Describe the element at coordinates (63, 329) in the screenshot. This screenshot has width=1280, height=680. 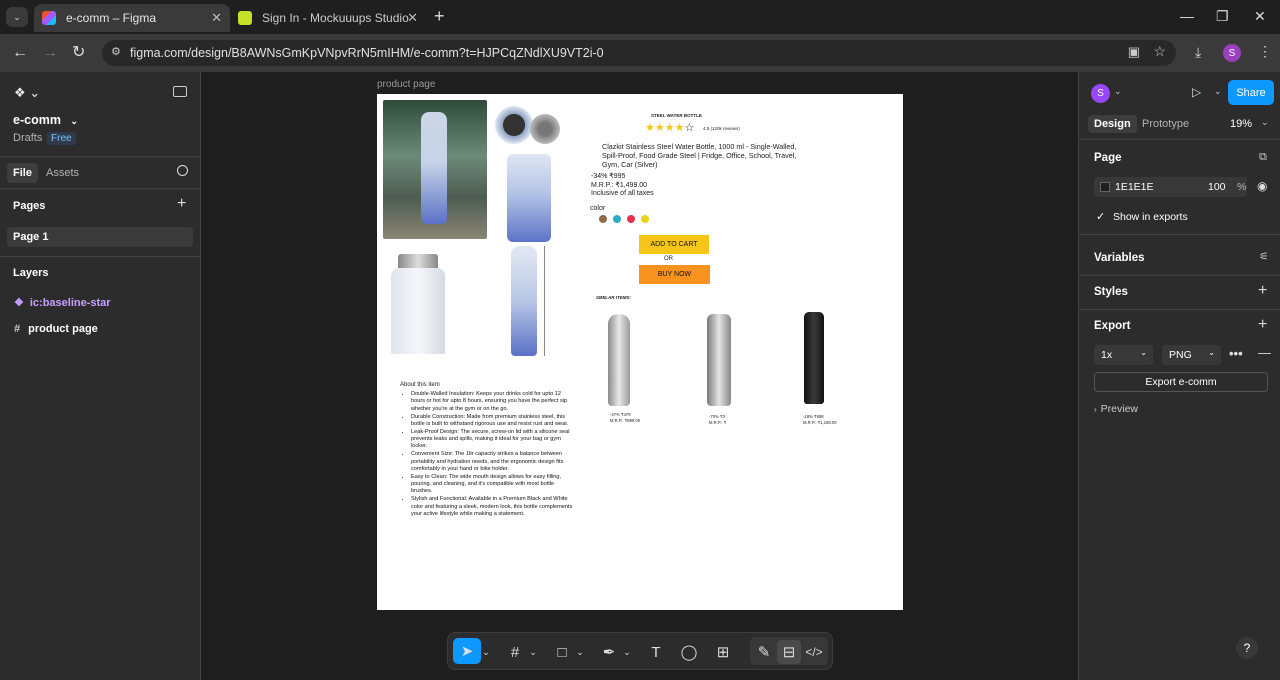
I see `layer-label: product page` at that location.